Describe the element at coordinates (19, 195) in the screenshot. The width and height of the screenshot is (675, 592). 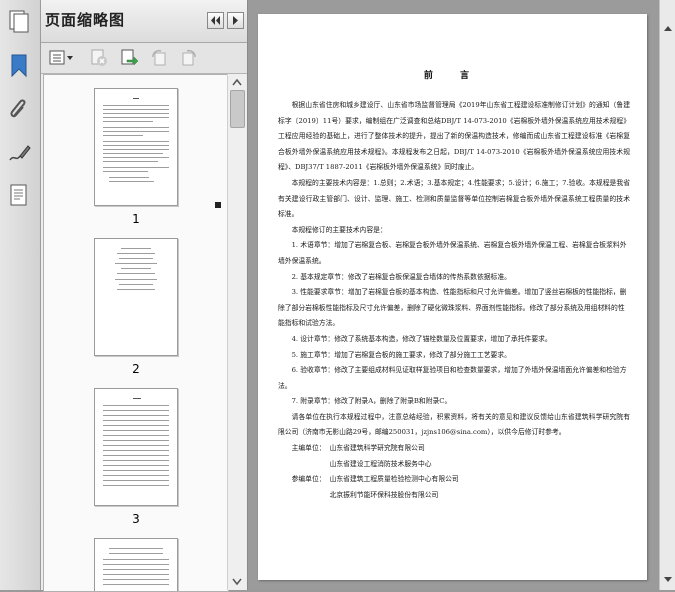
I see `document-layers-icon` at that location.